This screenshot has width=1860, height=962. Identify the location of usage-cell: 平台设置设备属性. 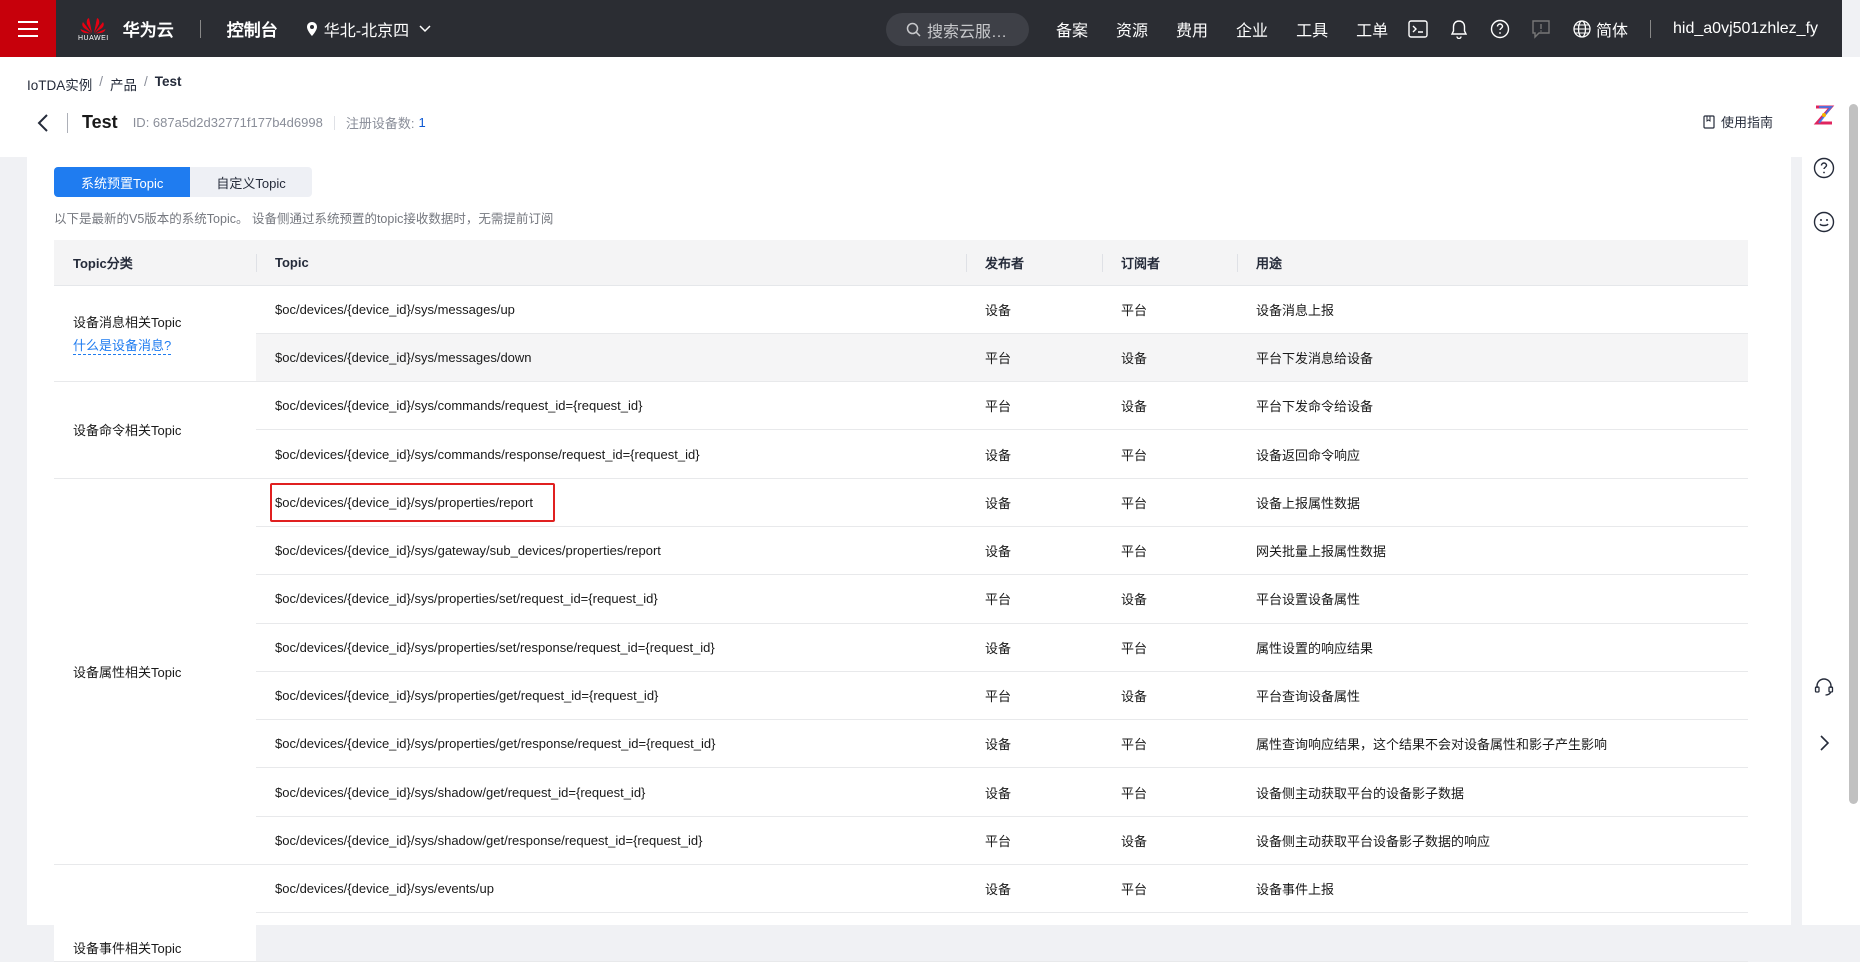
(1492, 599).